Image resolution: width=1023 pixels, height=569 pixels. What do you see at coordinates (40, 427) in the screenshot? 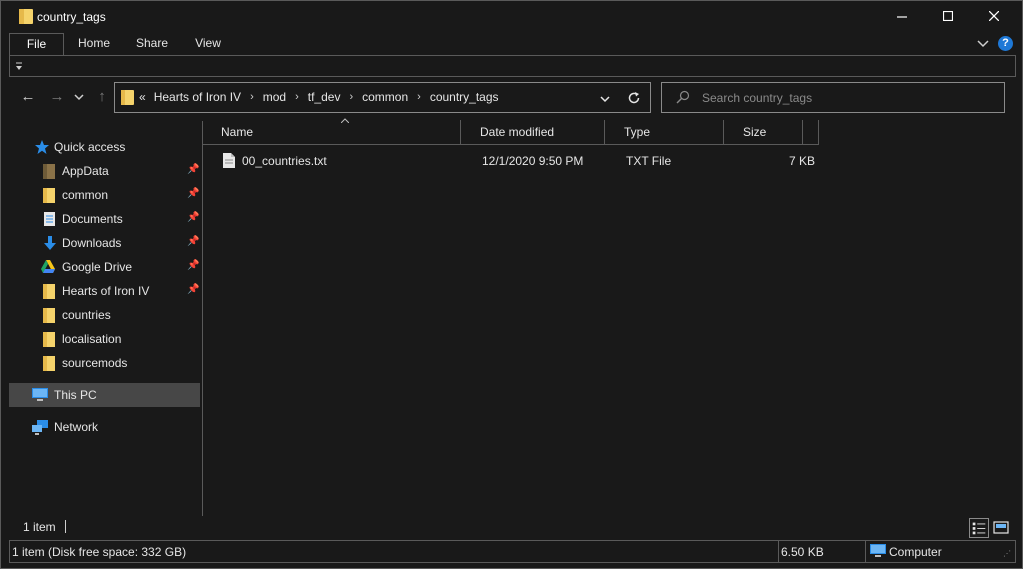
I see `network-icon` at bounding box center [40, 427].